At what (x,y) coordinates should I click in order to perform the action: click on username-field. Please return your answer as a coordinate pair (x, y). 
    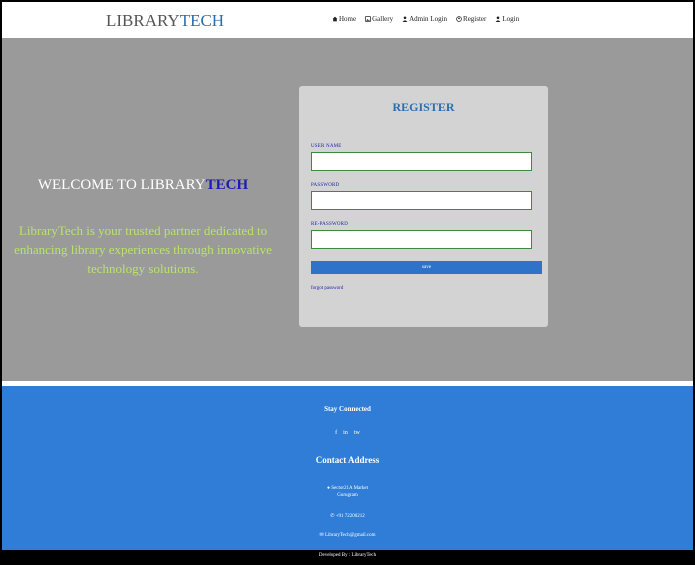
    Looking at the image, I should click on (421, 161).